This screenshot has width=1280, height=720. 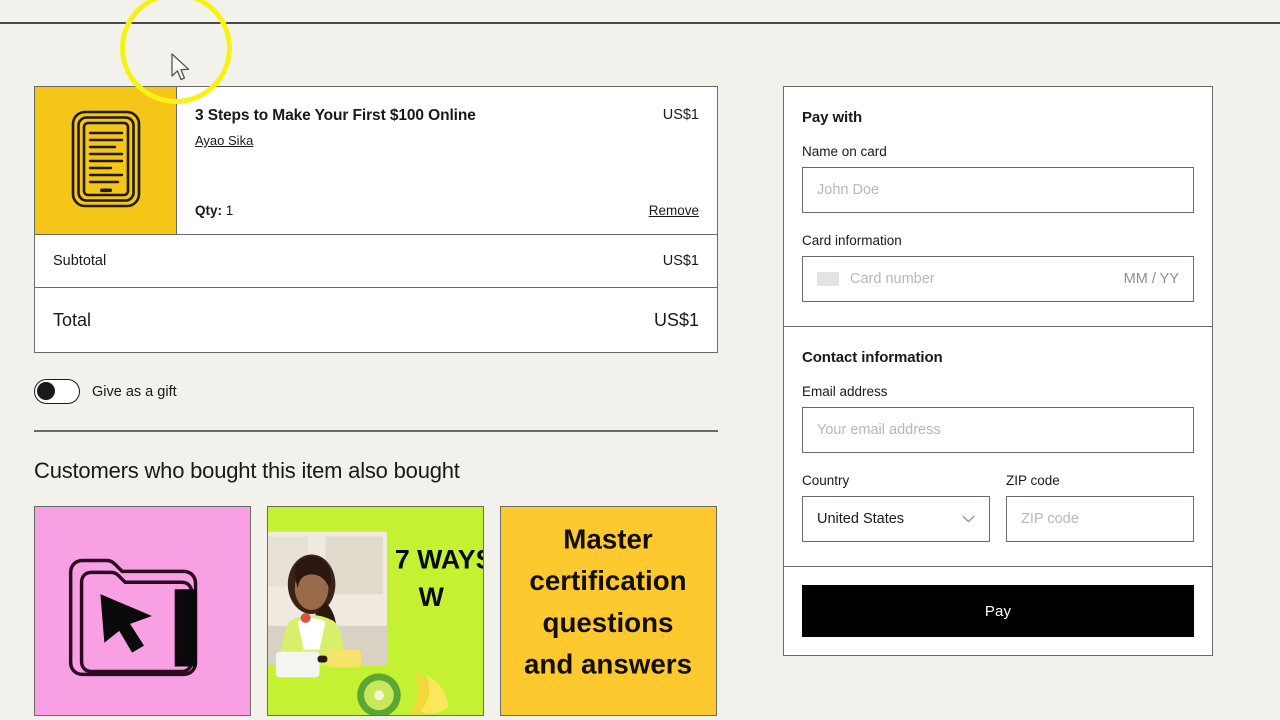 I want to click on zip-field: ZIP code, so click(x=1100, y=519).